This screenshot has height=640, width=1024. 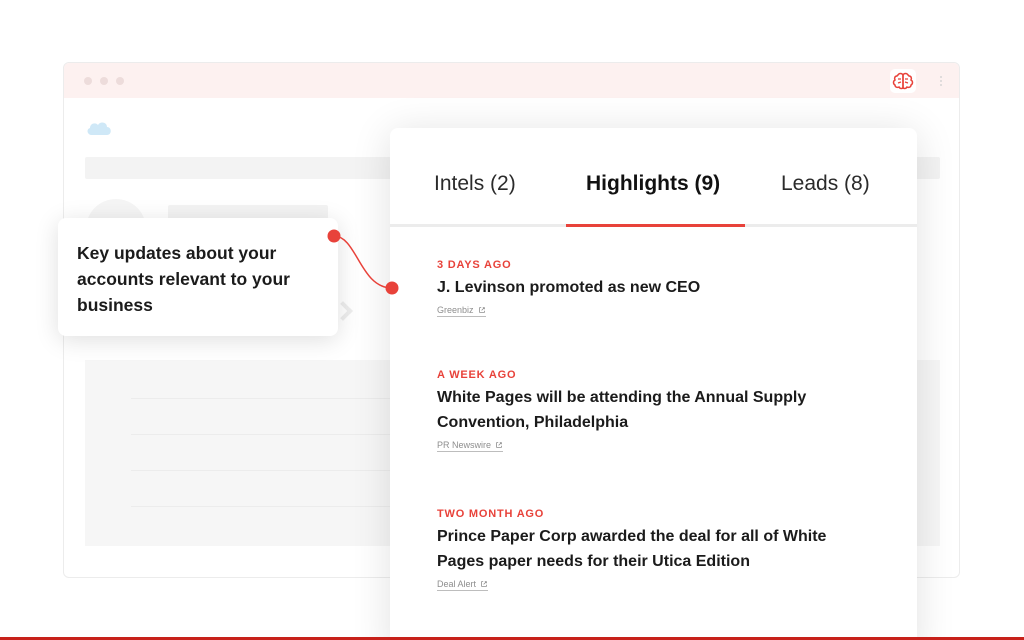 What do you see at coordinates (474, 265) in the screenshot?
I see `highlight-time: 3 DAYS AGO` at bounding box center [474, 265].